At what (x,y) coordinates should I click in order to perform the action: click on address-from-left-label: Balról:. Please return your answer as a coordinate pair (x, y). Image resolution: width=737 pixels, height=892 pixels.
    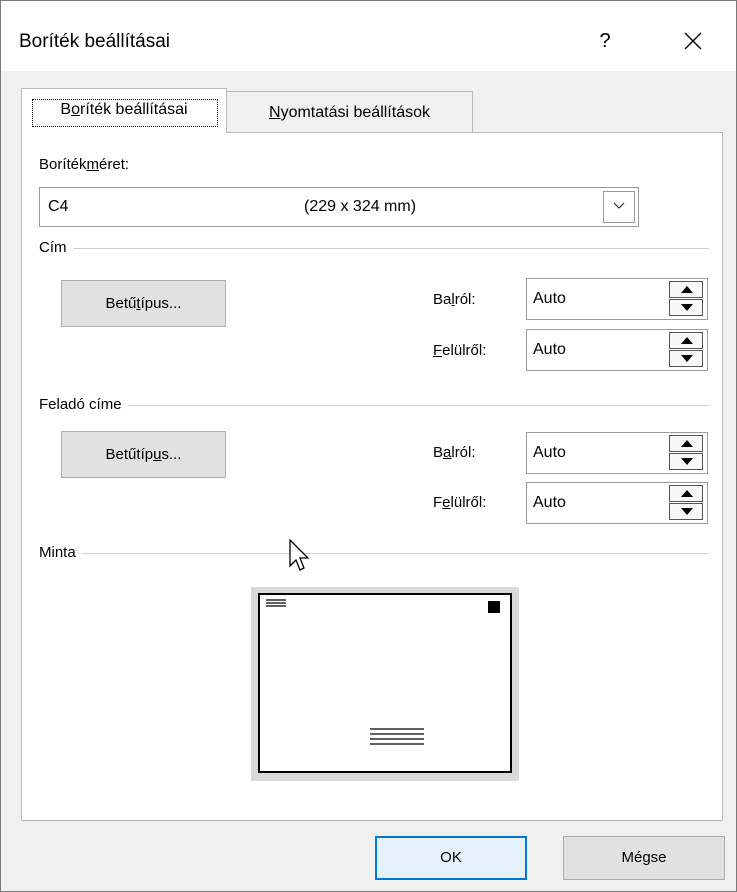
    Looking at the image, I should click on (454, 299).